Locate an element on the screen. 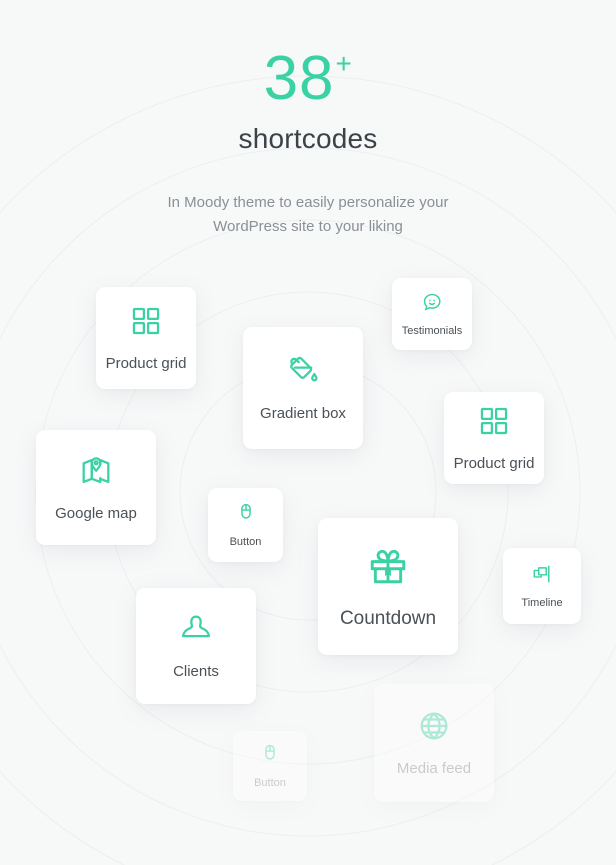  shortcode-card-timeline: Timeline is located at coordinates (542, 586).